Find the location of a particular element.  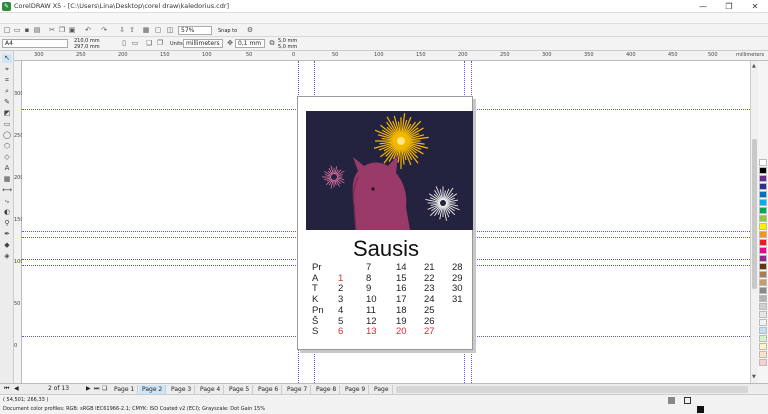

horizontal-scrollbar is located at coordinates (572, 389).